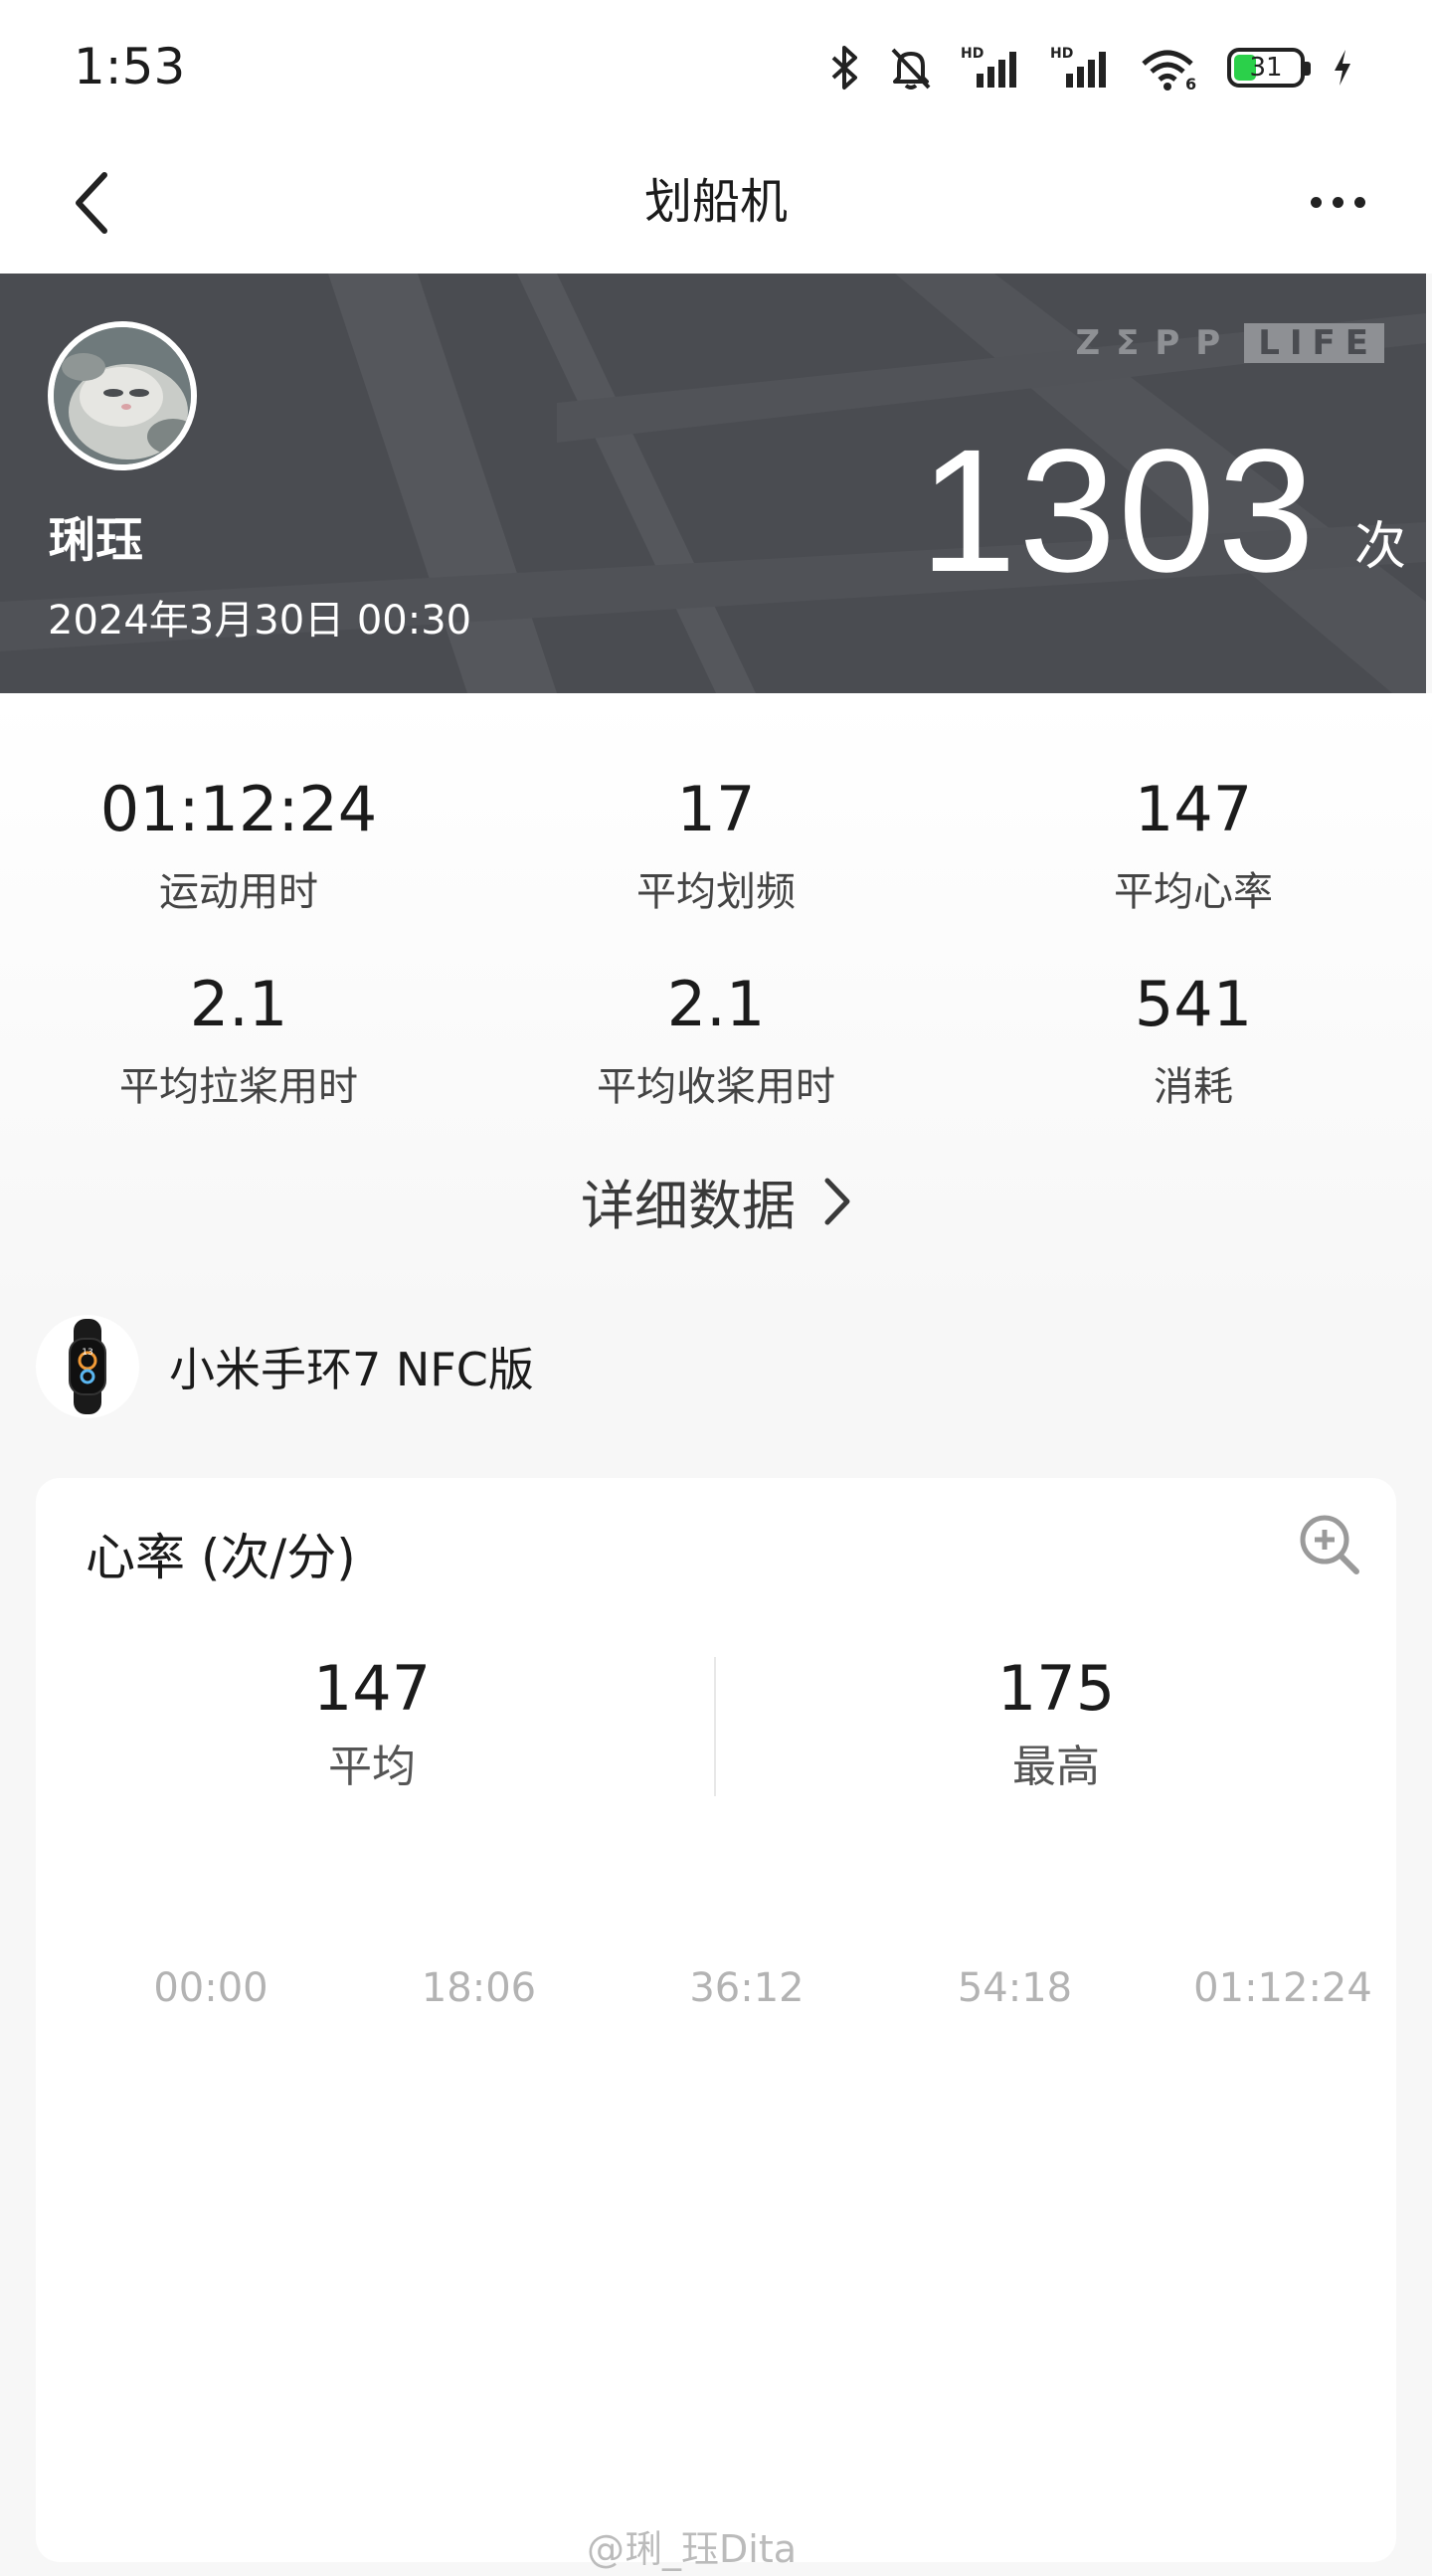 This screenshot has height=2576, width=1432. I want to click on battery-icon: 31, so click(1269, 68).